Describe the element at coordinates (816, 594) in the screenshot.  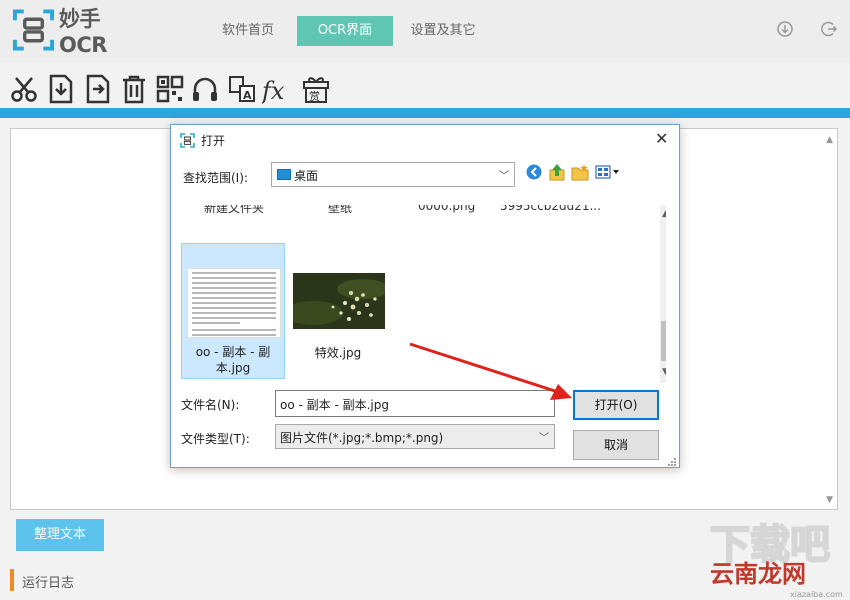
I see `watermark-sub: xiazaiba.com` at that location.